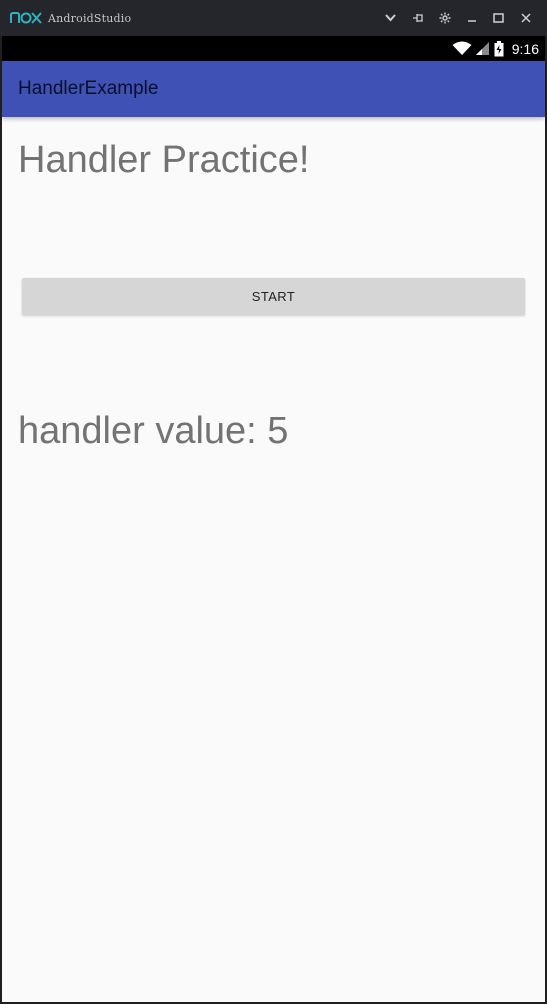  Describe the element at coordinates (273, 89) in the screenshot. I see `app-bar: HandlerExample` at that location.